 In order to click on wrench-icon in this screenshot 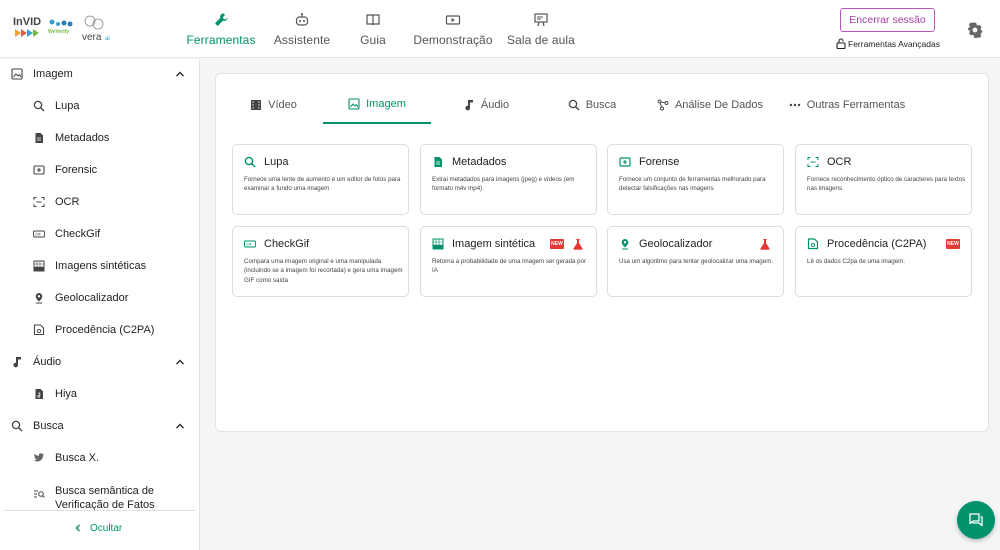, I will do `click(221, 19)`.